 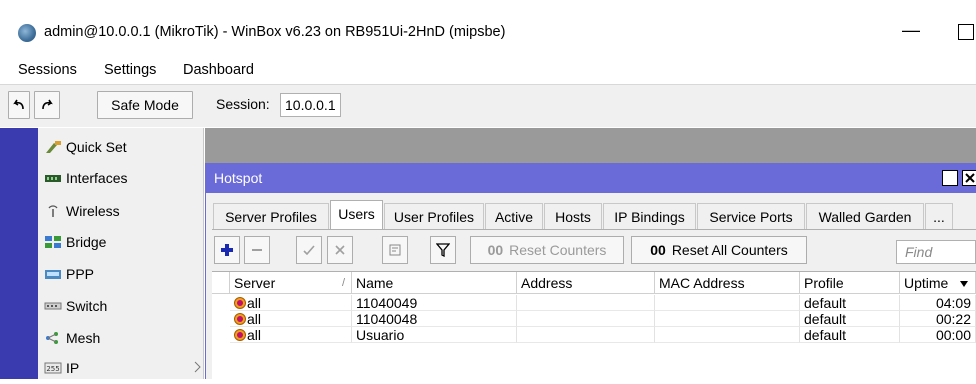 I want to click on cell-name: Usuario, so click(x=434, y=335).